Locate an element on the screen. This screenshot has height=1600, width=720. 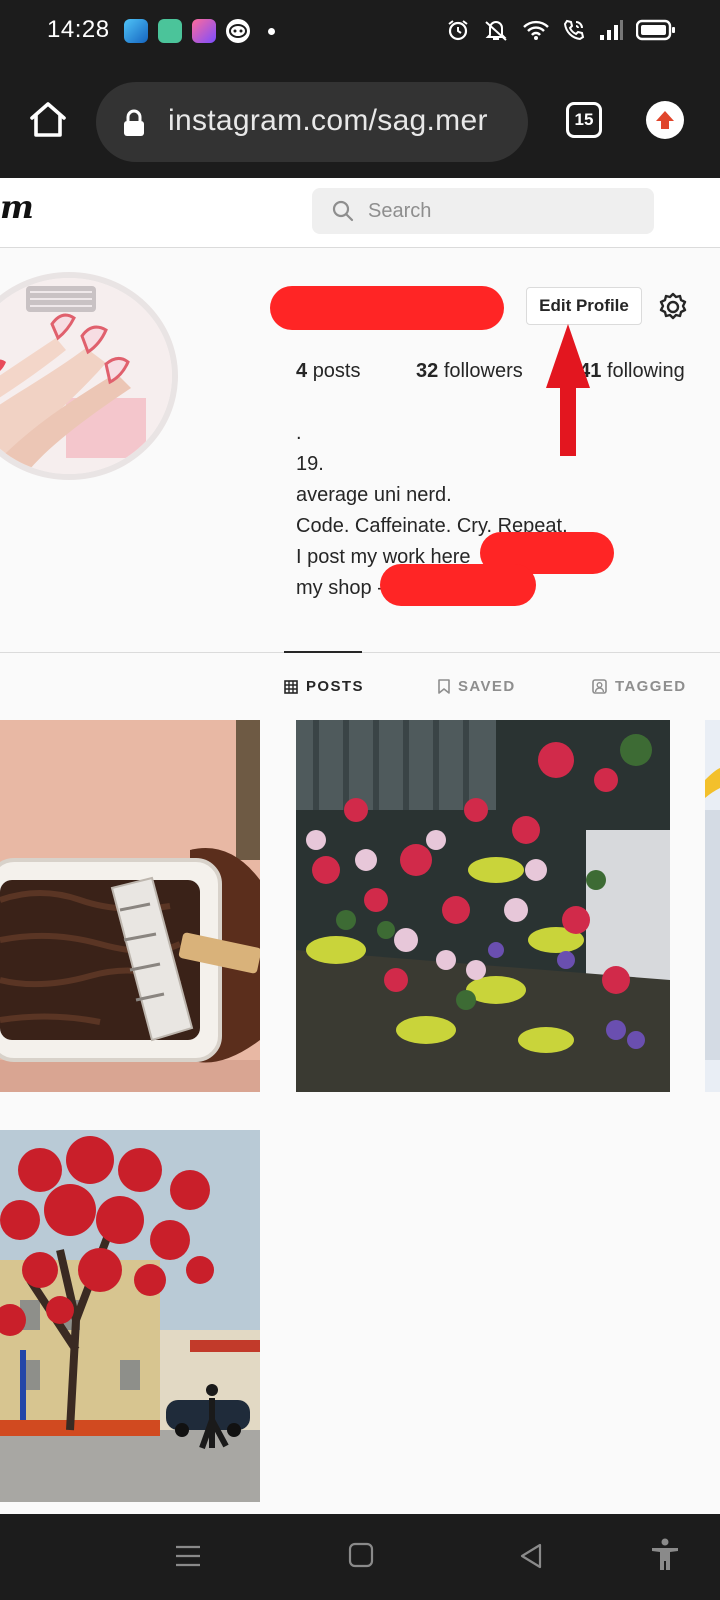
flowers-photo is located at coordinates (483, 906).